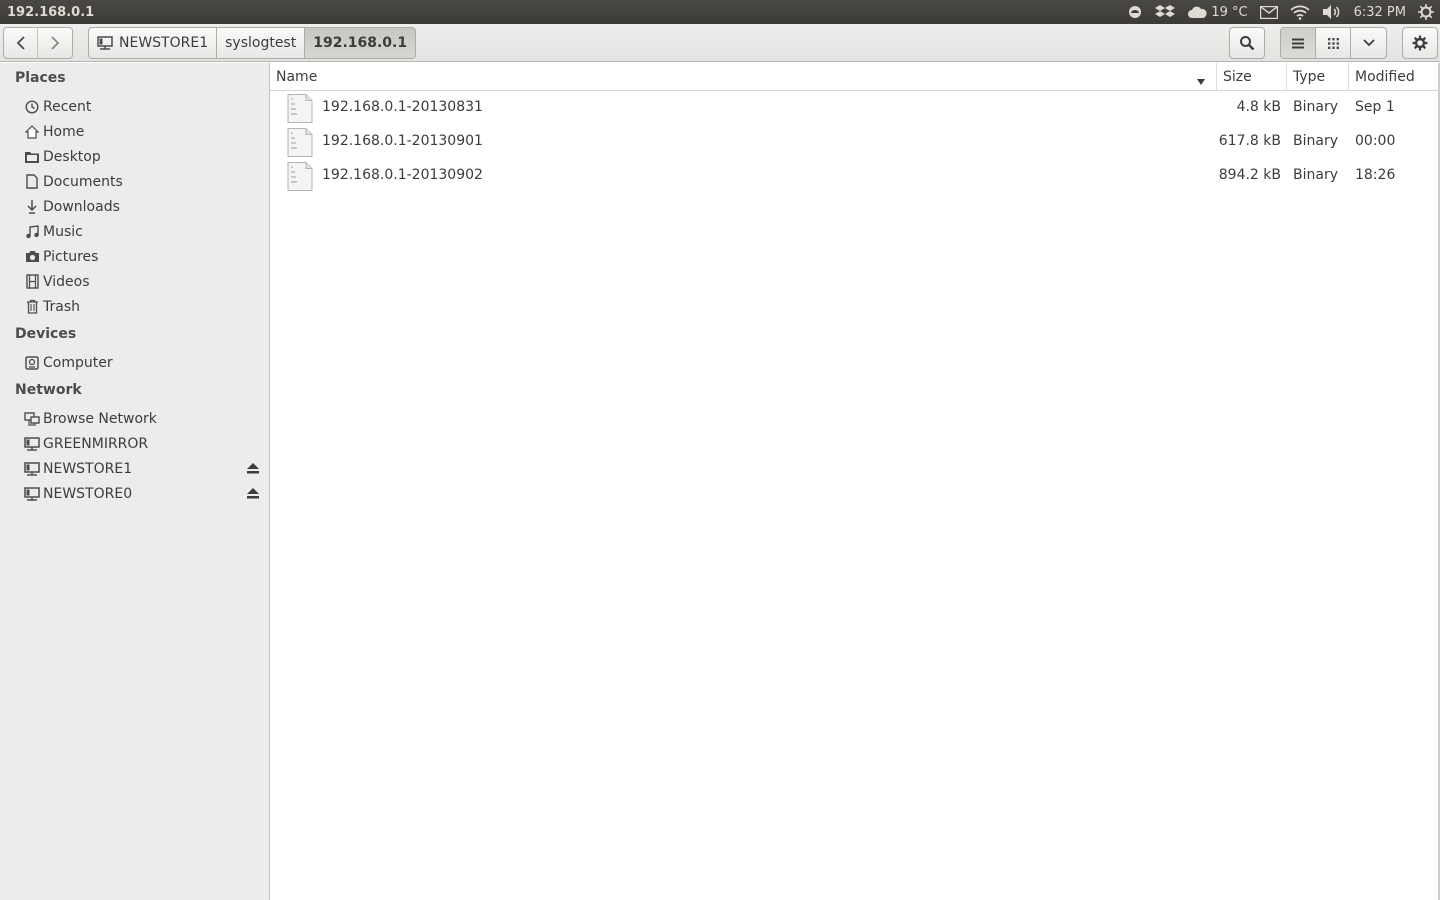 This screenshot has width=1440, height=900. I want to click on sidebar-item-computer: Computer, so click(134, 362).